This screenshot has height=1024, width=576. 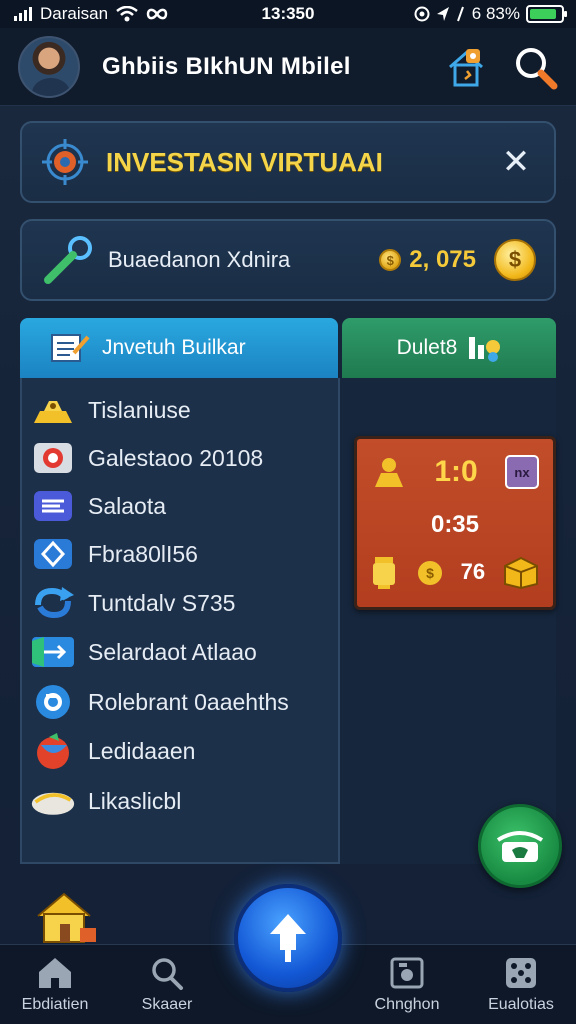 I want to click on game-count: 76, so click(x=473, y=571).